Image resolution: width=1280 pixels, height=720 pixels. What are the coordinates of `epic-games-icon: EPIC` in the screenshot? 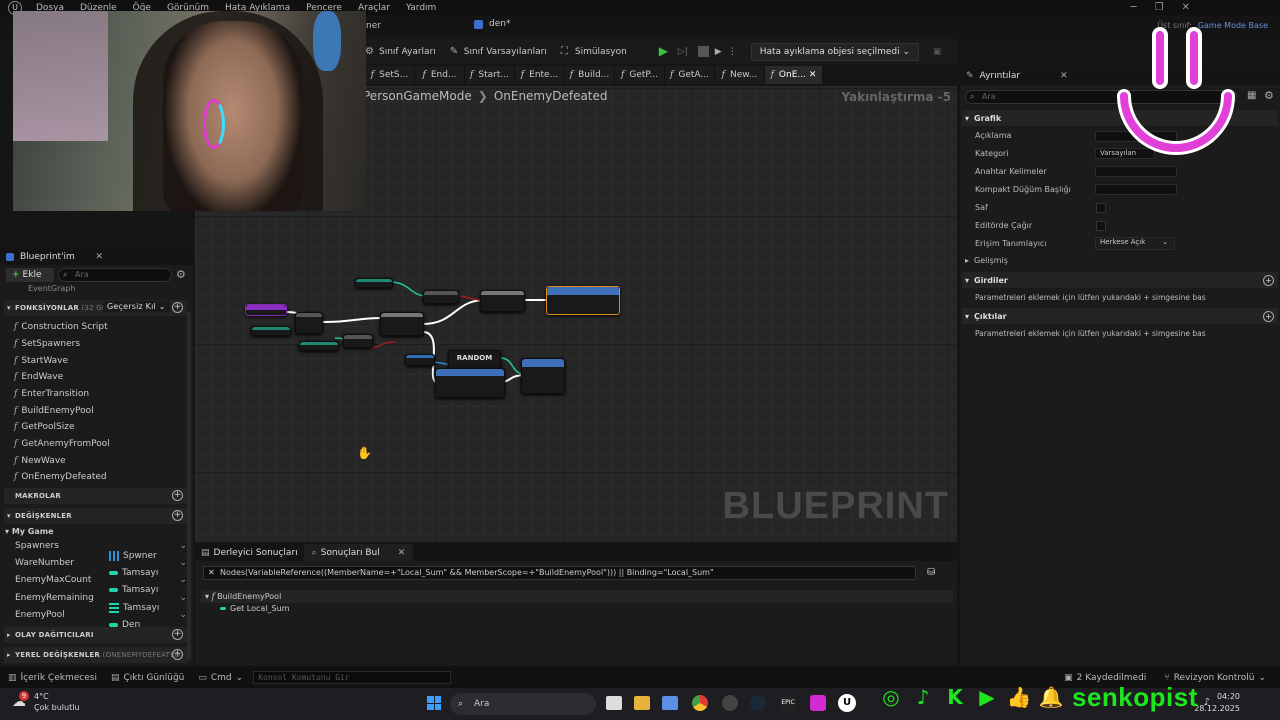 It's located at (788, 703).